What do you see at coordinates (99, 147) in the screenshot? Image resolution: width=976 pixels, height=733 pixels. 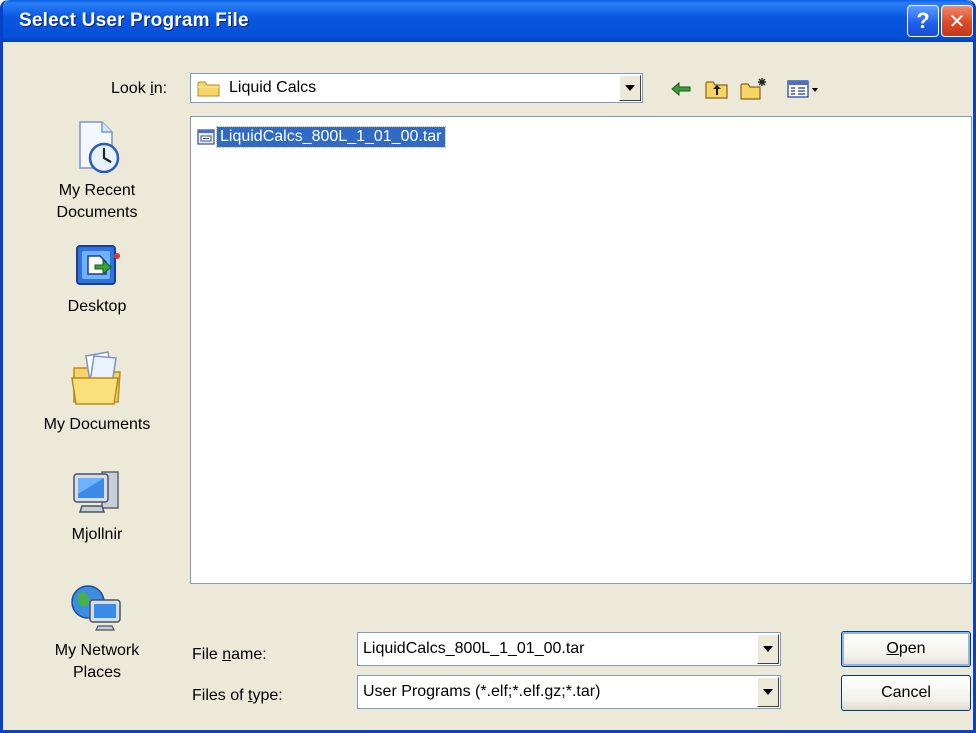 I see `recent-documents-icon` at bounding box center [99, 147].